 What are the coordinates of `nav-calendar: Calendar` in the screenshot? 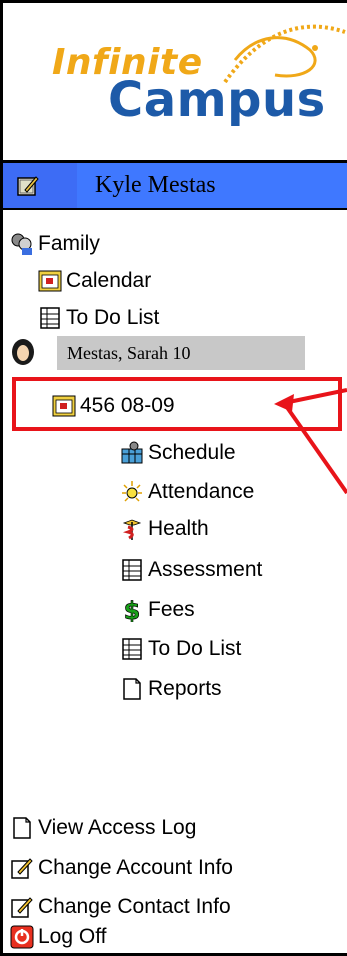 It's located at (94, 281).